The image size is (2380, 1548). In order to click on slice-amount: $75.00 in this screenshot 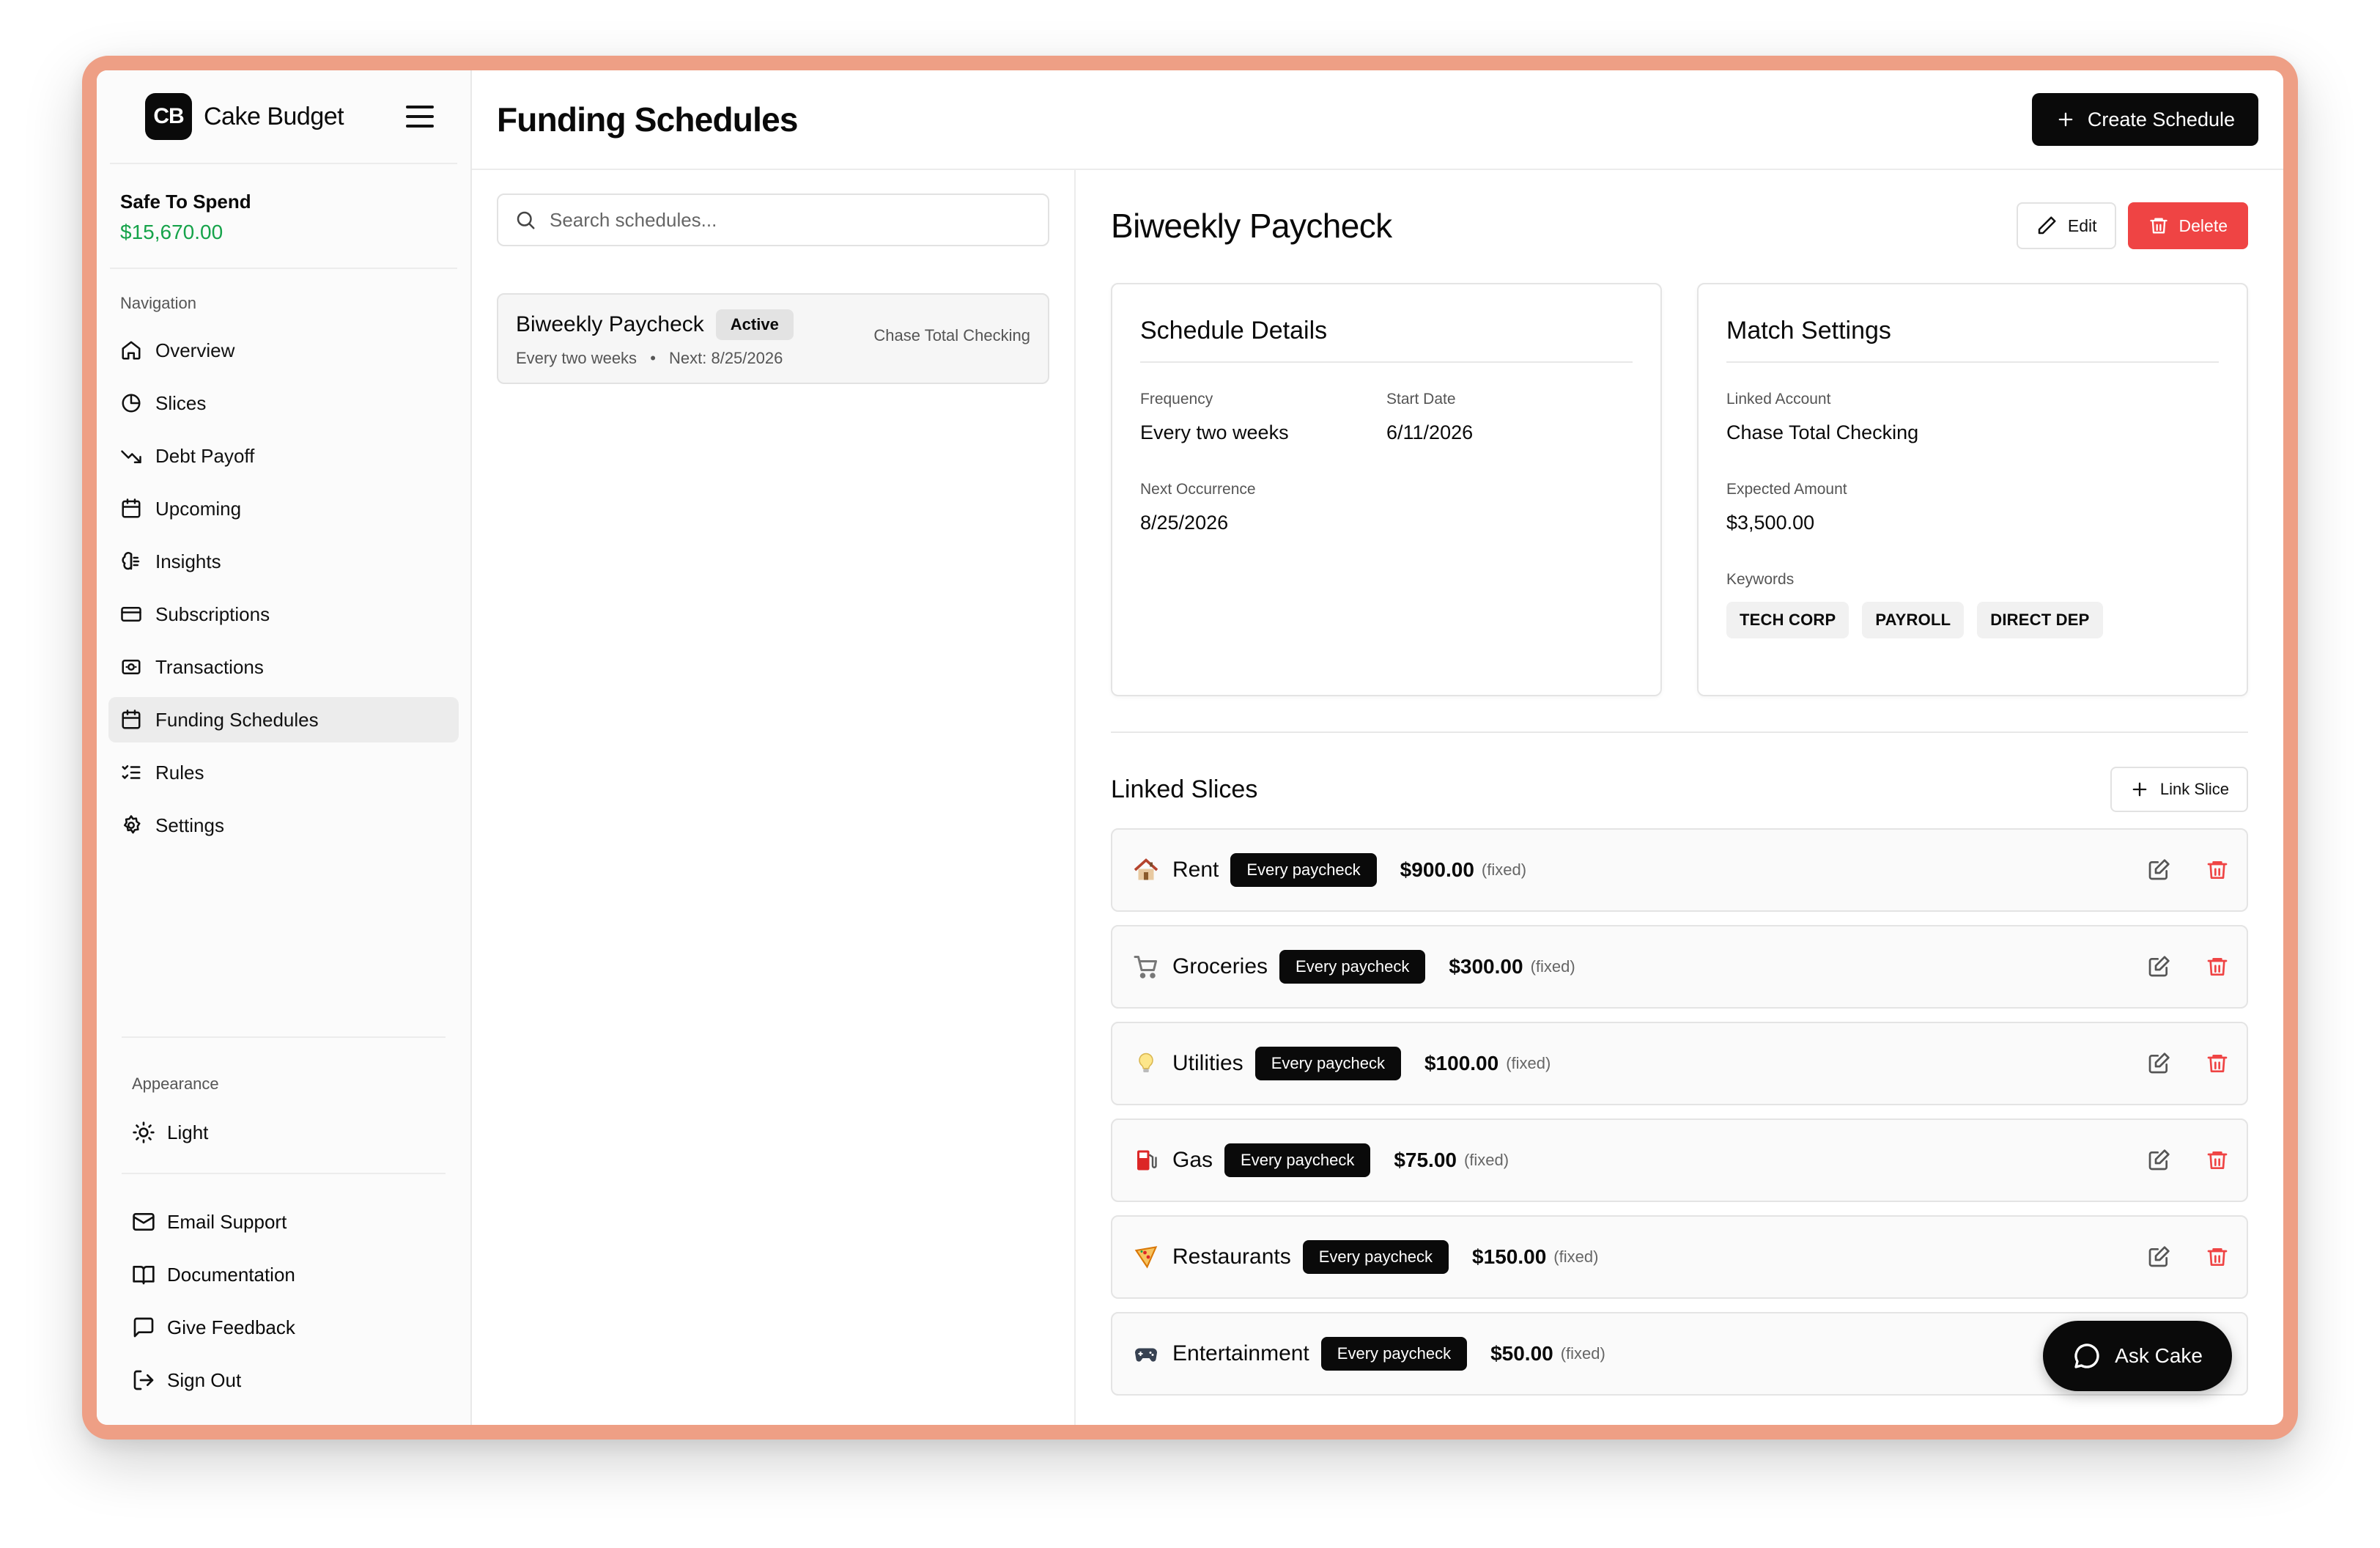, I will do `click(1425, 1160)`.